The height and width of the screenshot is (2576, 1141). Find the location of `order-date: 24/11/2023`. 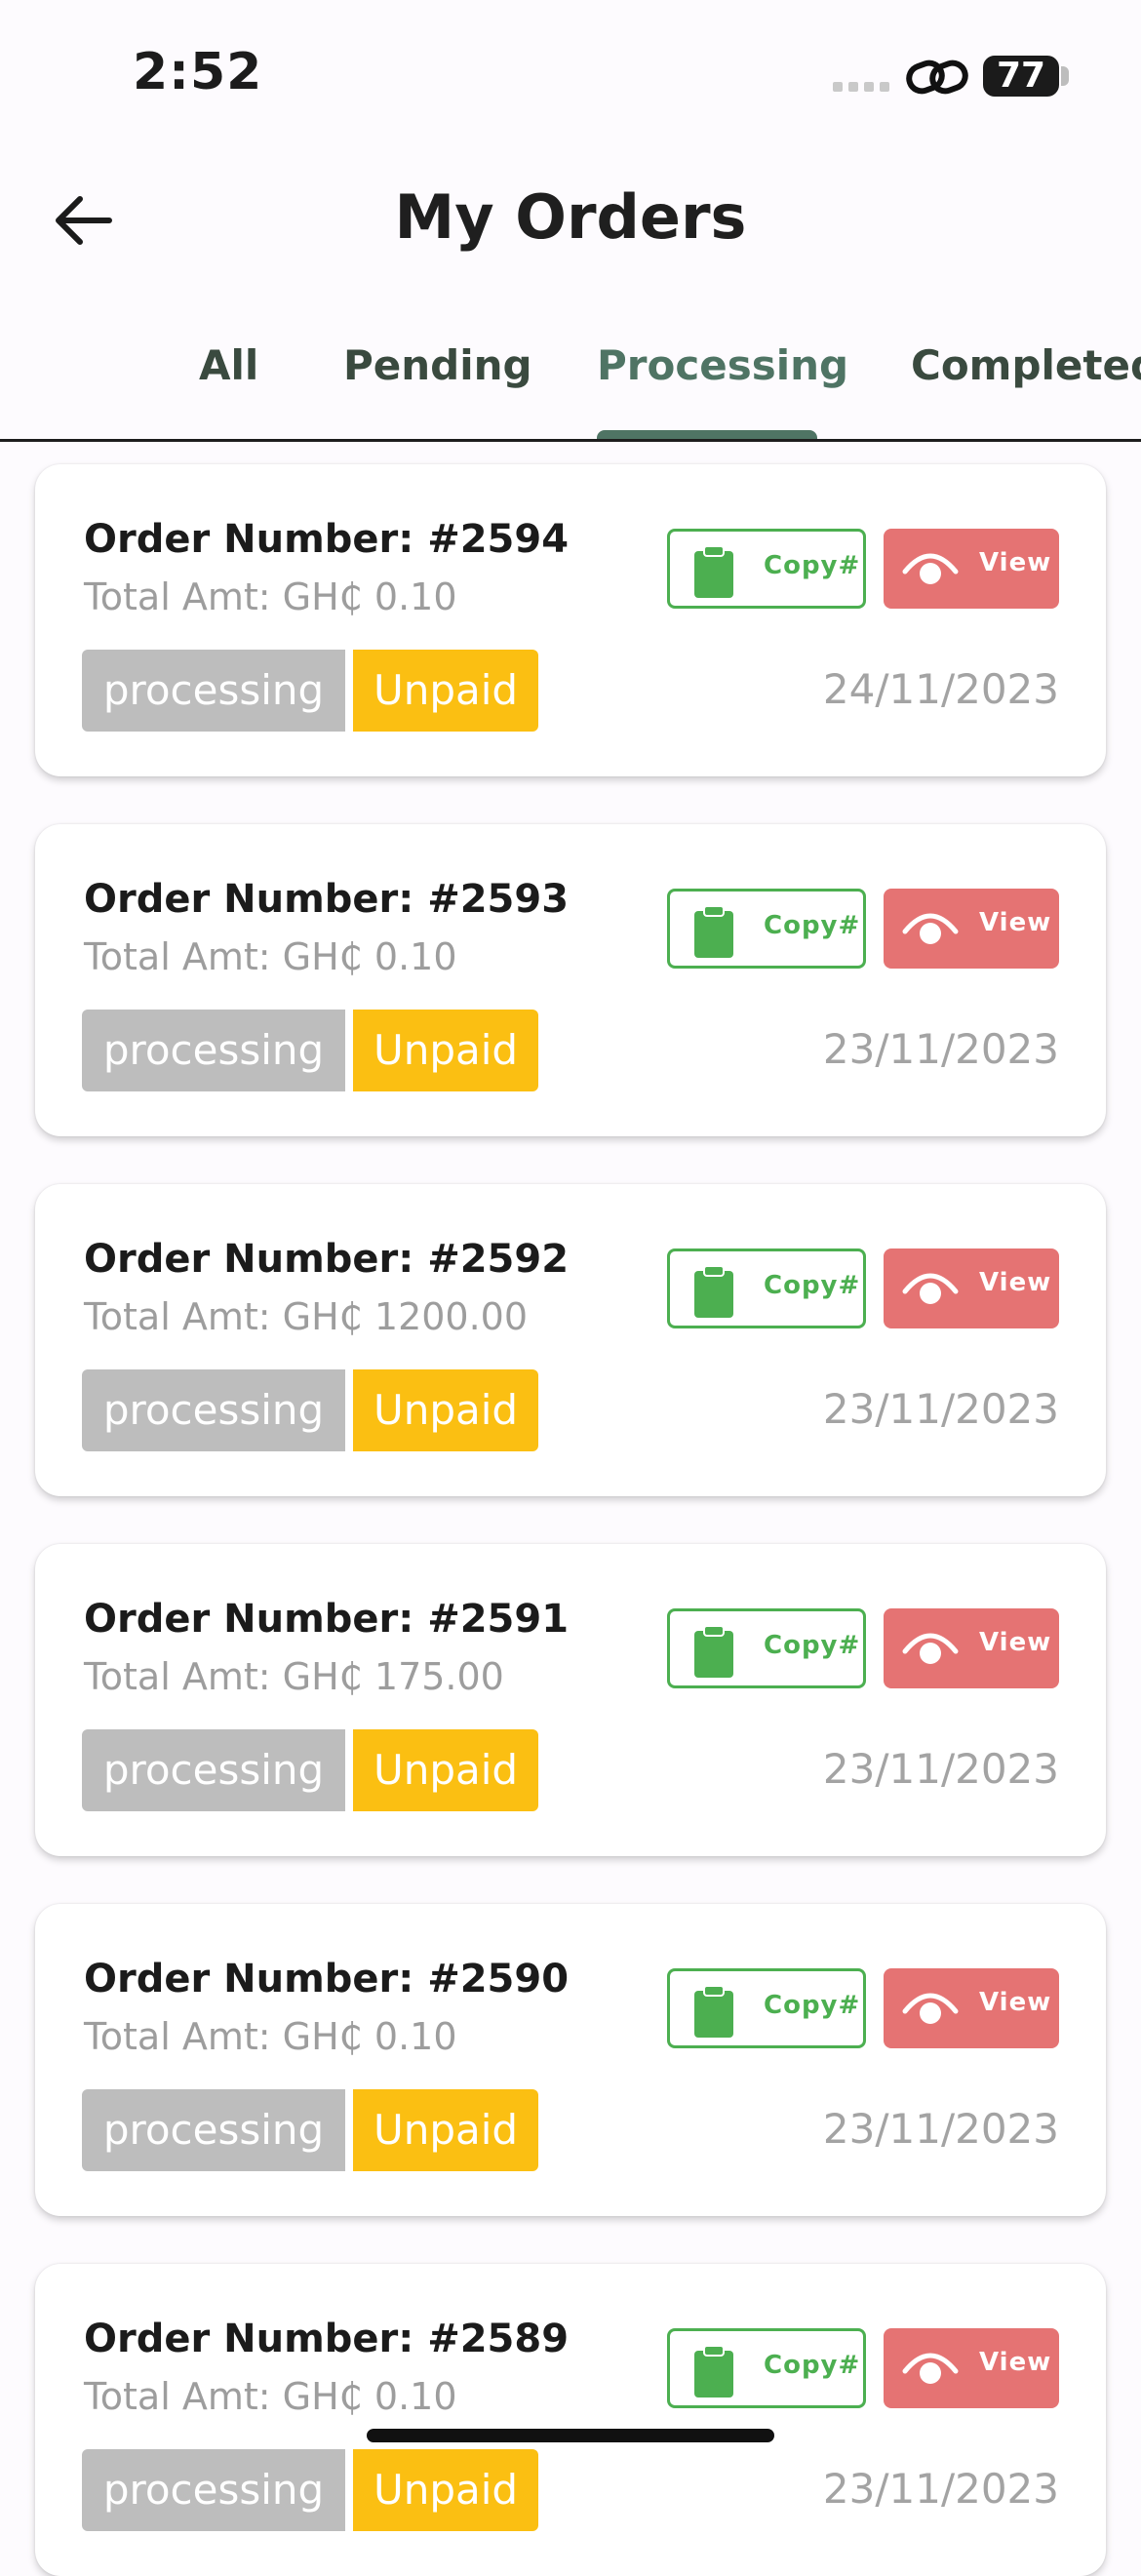

order-date: 24/11/2023 is located at coordinates (940, 689).